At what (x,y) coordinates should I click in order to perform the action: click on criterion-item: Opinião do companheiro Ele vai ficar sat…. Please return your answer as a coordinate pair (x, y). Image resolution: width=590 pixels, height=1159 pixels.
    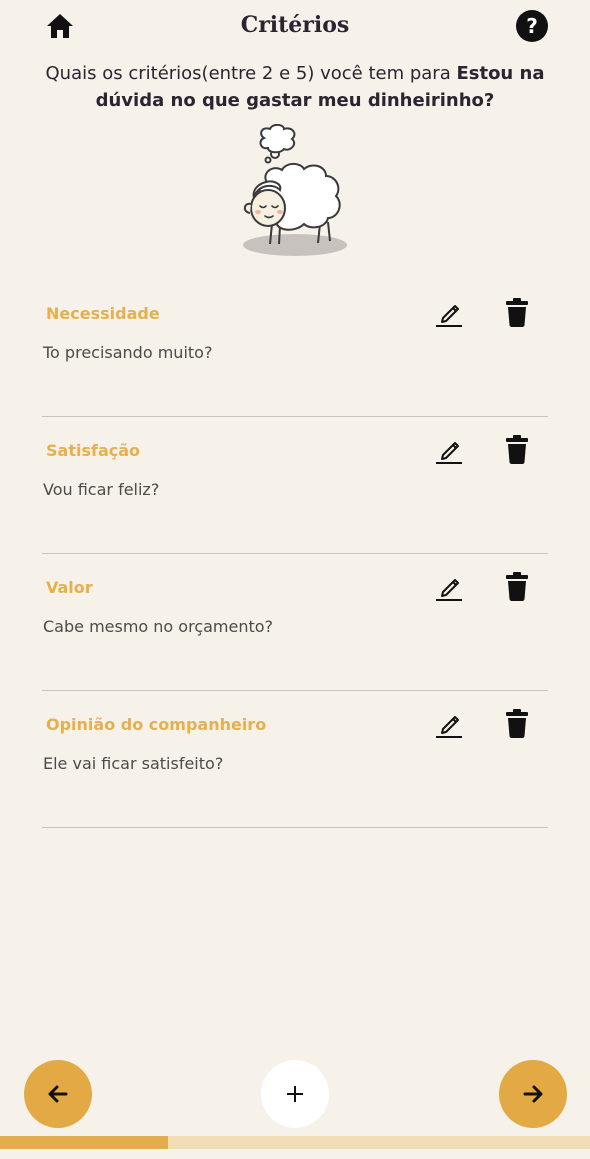
    Looking at the image, I should click on (295, 759).